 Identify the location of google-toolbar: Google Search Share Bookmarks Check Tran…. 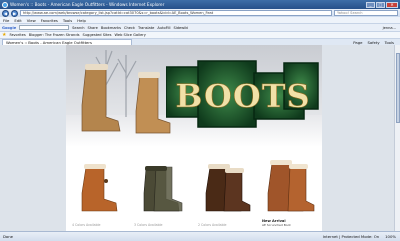
(200, 27).